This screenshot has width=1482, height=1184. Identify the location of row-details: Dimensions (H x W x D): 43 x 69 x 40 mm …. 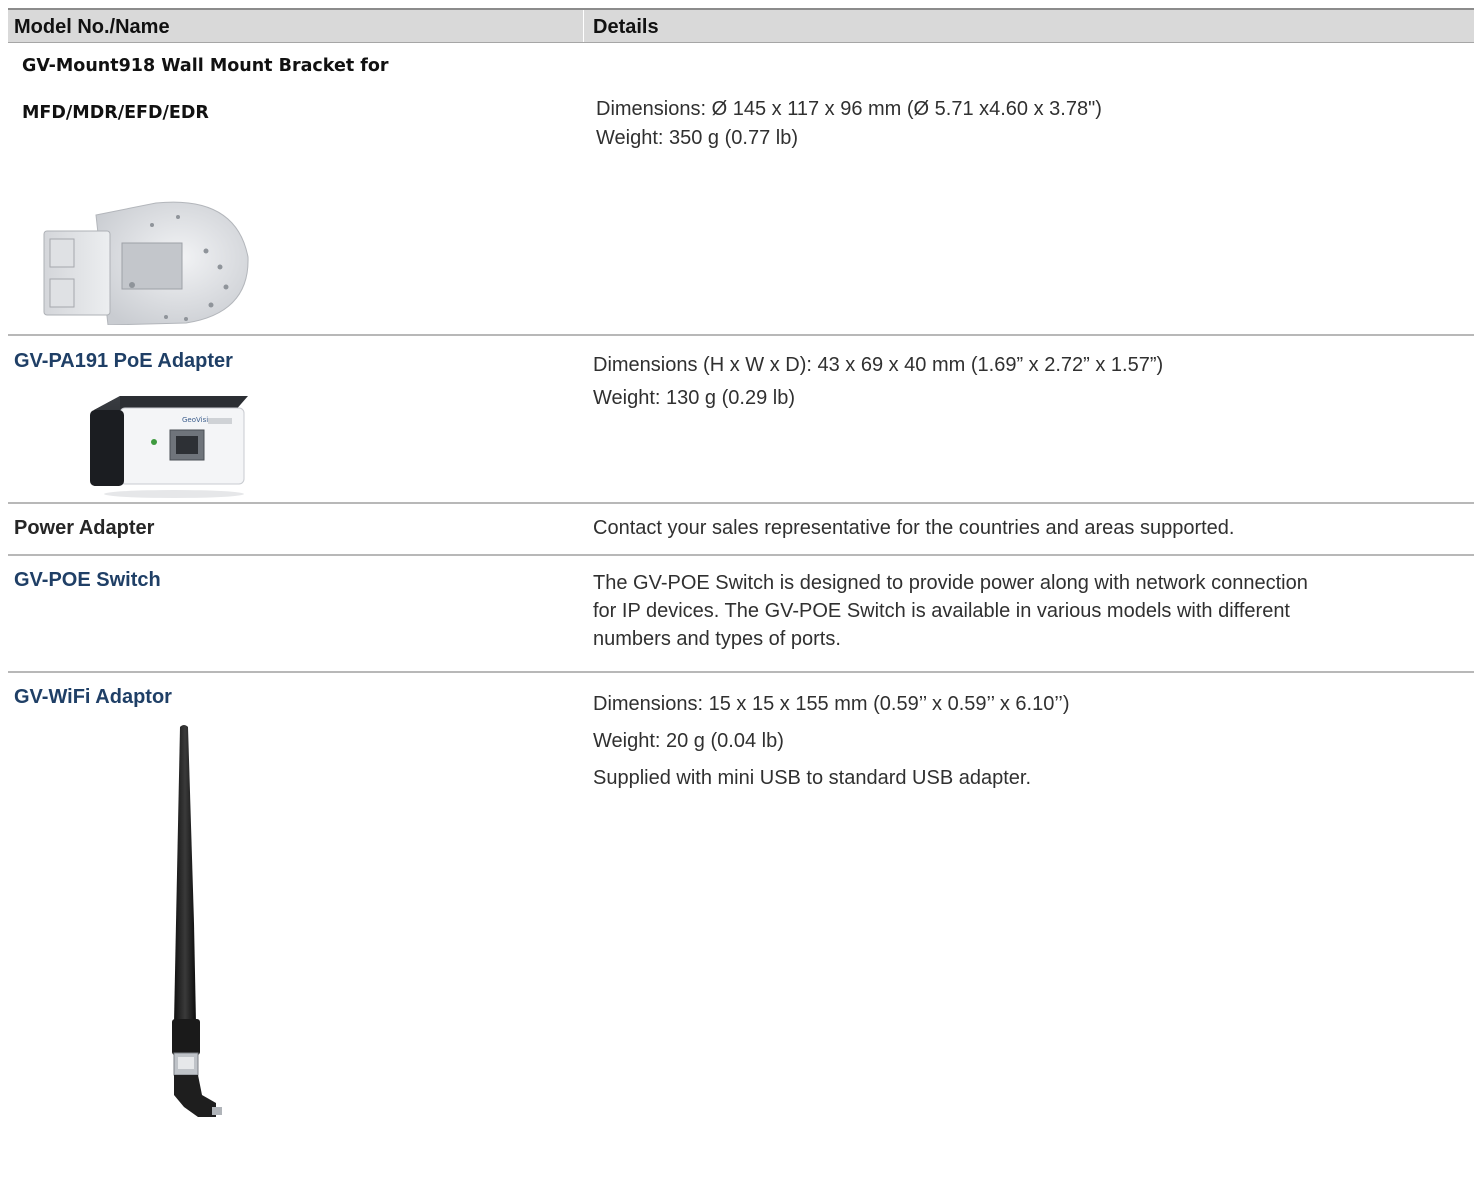
(878, 381).